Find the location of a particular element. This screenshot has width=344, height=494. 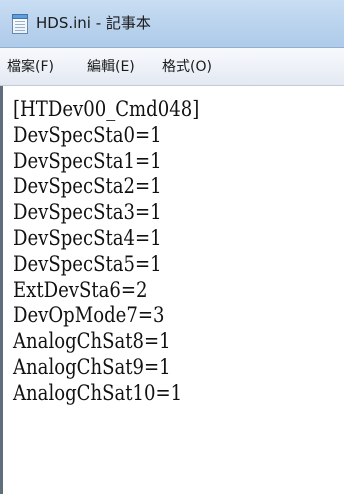

notepad-icon-lines is located at coordinates (20, 26).